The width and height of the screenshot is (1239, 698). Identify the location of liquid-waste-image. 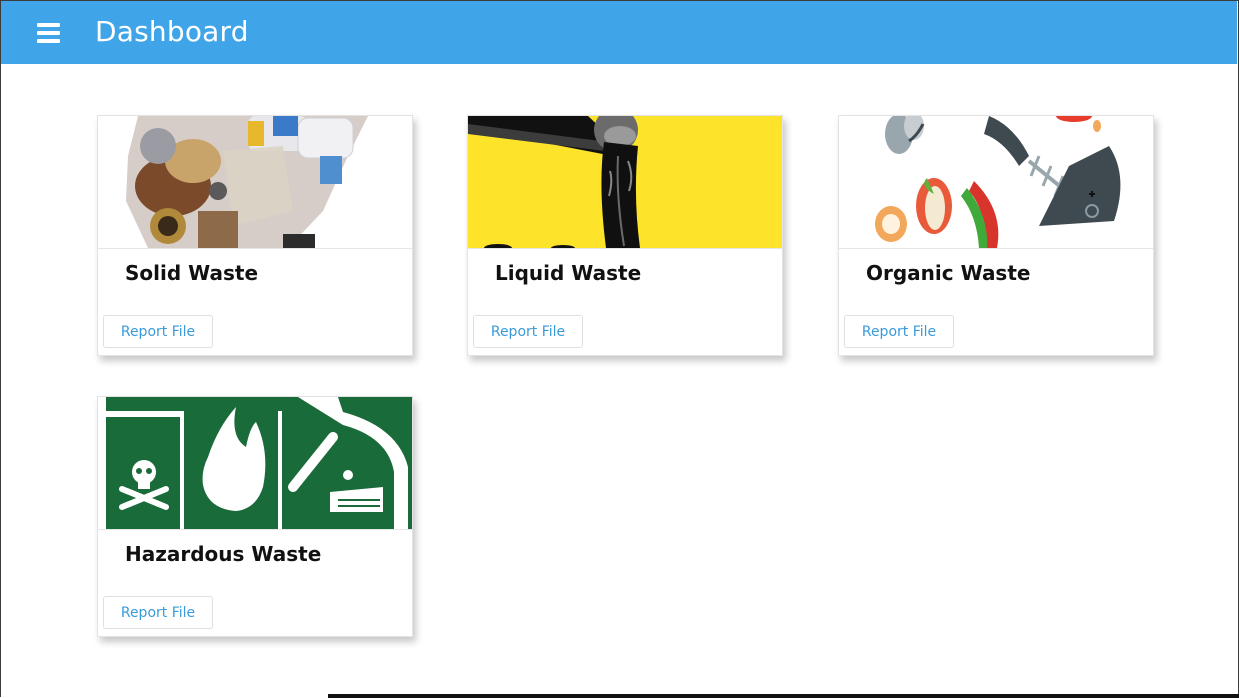
(625, 182).